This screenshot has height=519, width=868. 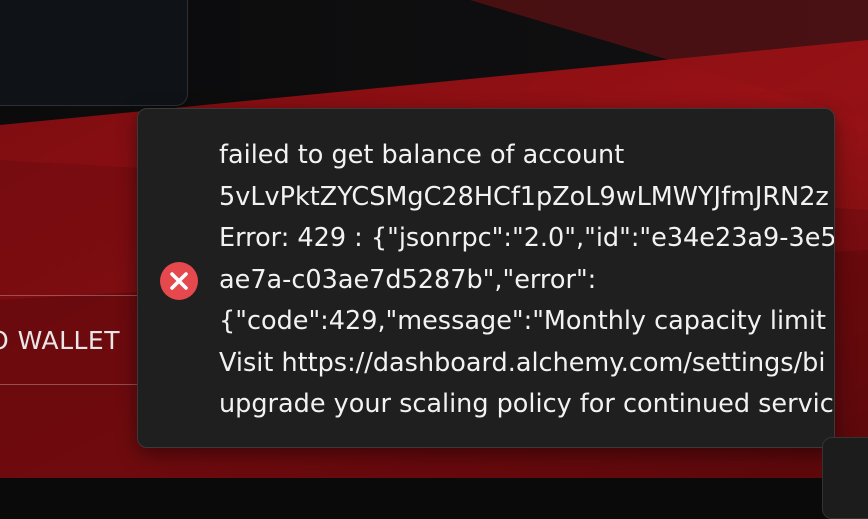 What do you see at coordinates (63, 340) in the screenshot?
I see `to-wallet-button: TO WALLET` at bounding box center [63, 340].